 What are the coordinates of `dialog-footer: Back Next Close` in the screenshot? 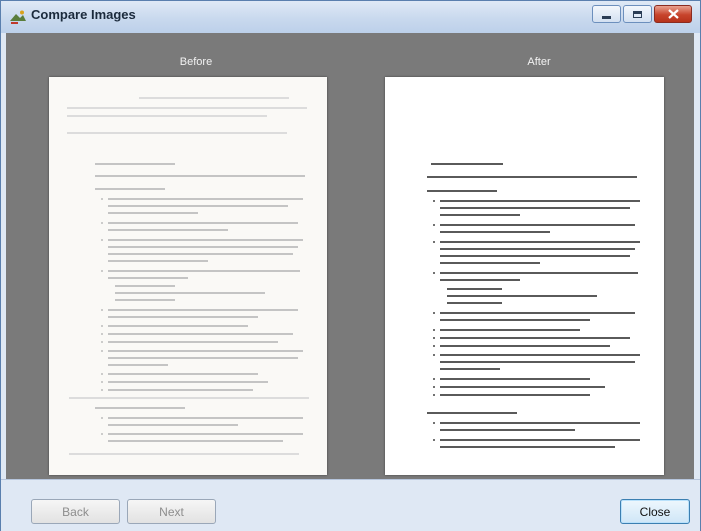 It's located at (350, 505).